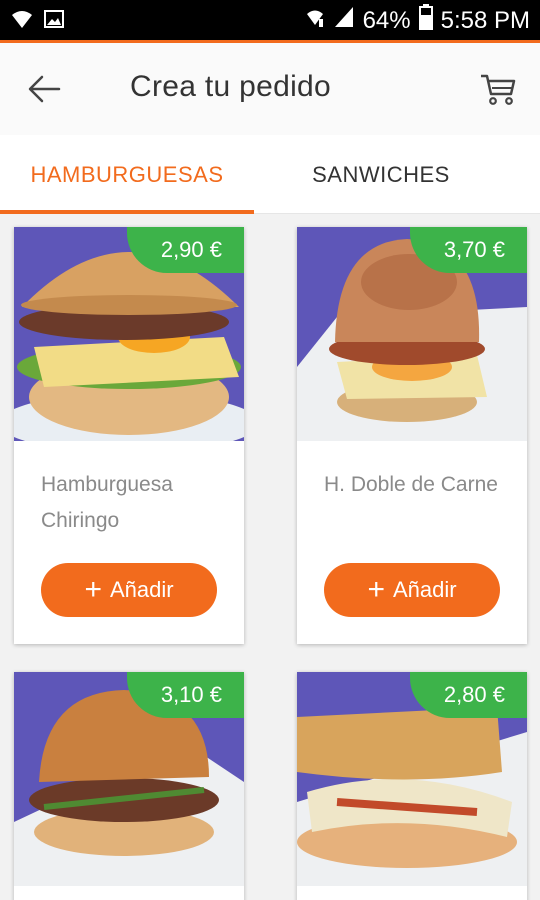 The height and width of the screenshot is (900, 540). Describe the element at coordinates (127, 174) in the screenshot. I see `tab-hamburguesas: HAMBURGUESAS` at that location.